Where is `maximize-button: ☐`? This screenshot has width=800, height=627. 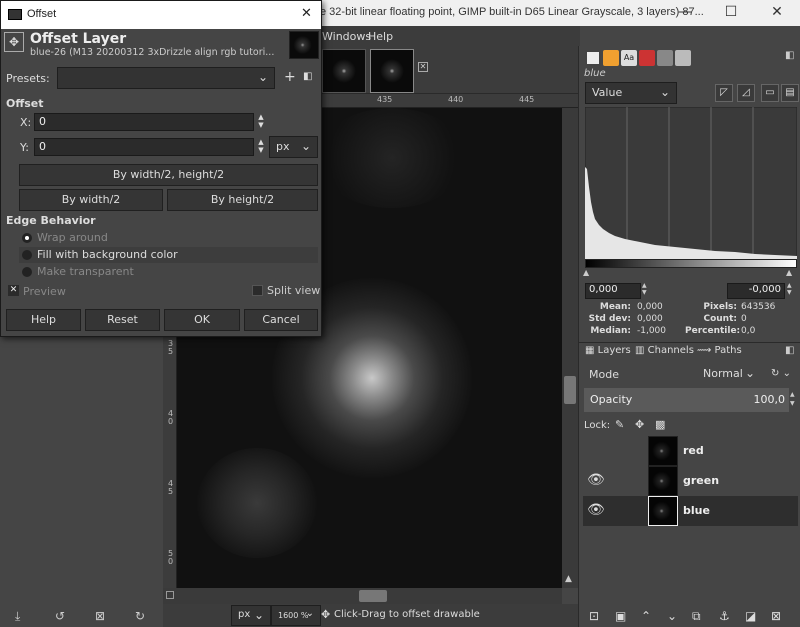
maximize-button: ☐ is located at coordinates (731, 13).